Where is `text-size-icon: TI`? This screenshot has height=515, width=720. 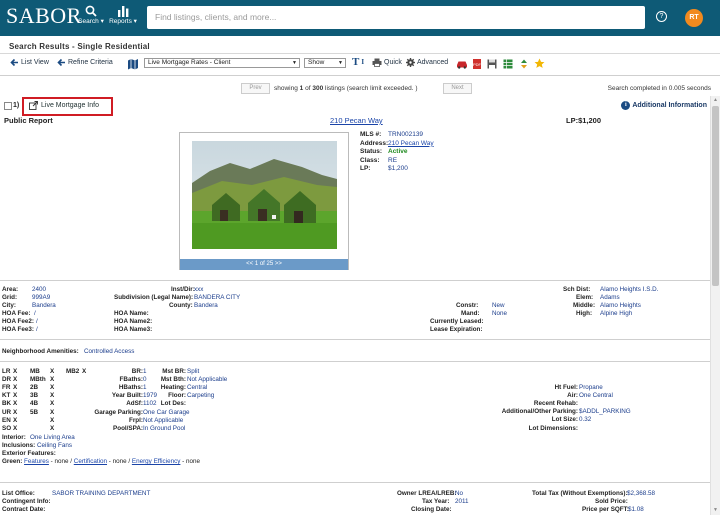
text-size-icon: TI is located at coordinates (358, 62).